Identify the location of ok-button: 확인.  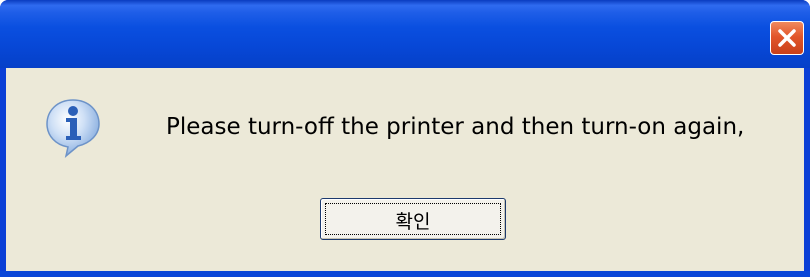
(413, 219).